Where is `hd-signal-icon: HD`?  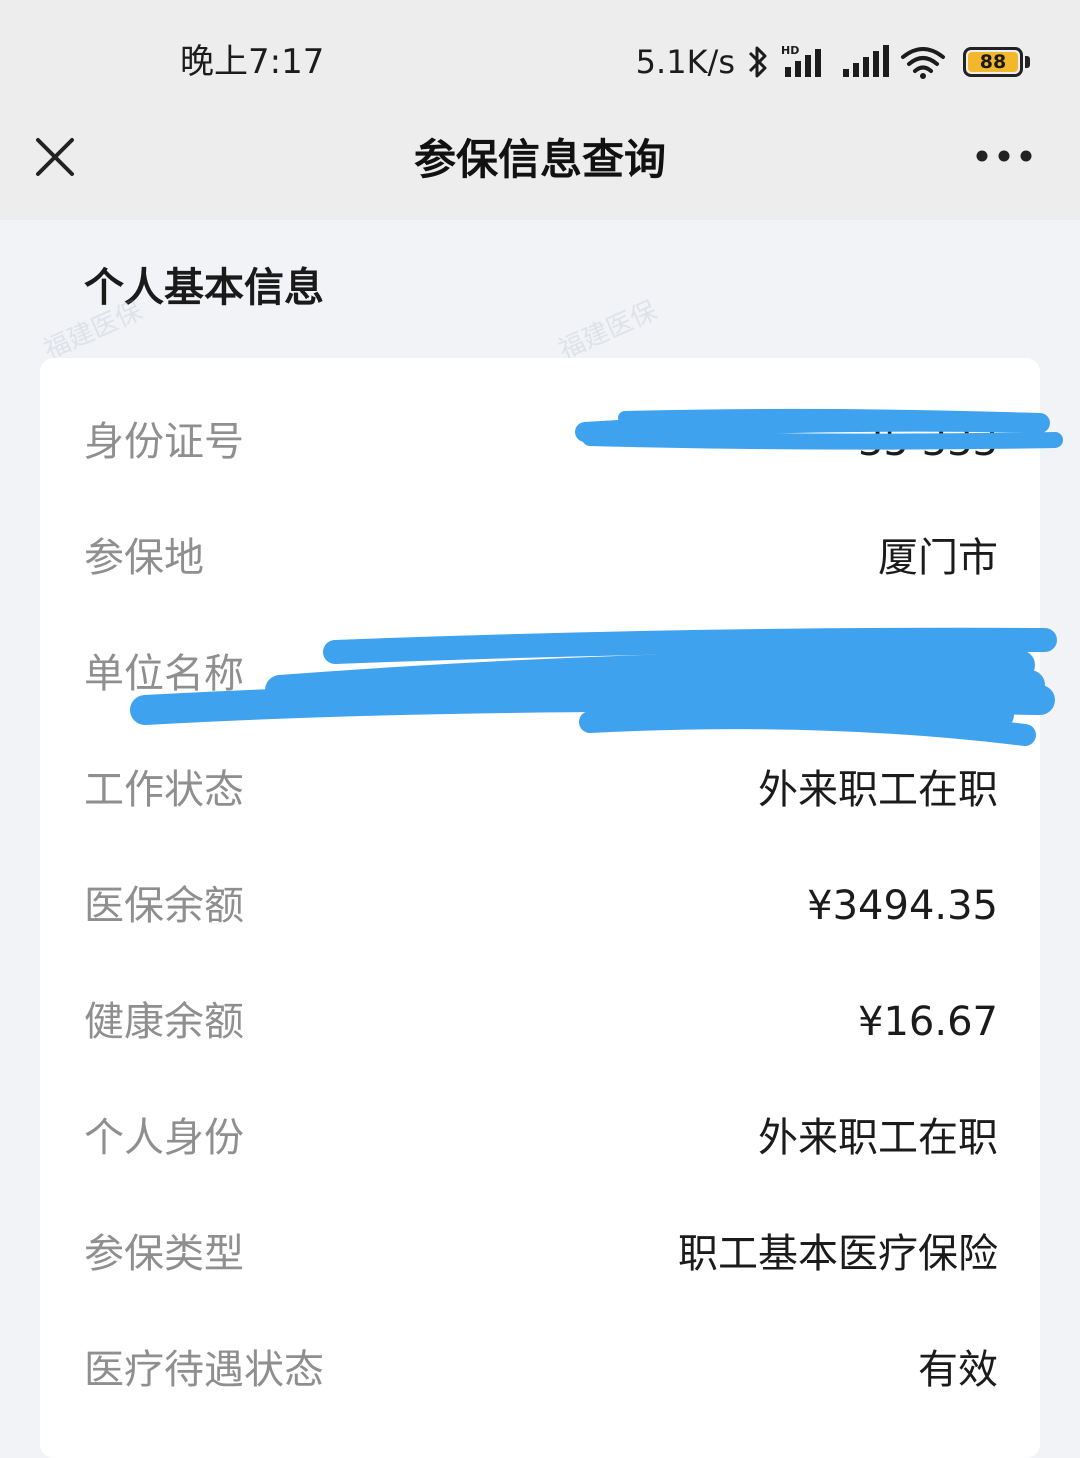
hd-signal-icon: HD is located at coordinates (806, 62).